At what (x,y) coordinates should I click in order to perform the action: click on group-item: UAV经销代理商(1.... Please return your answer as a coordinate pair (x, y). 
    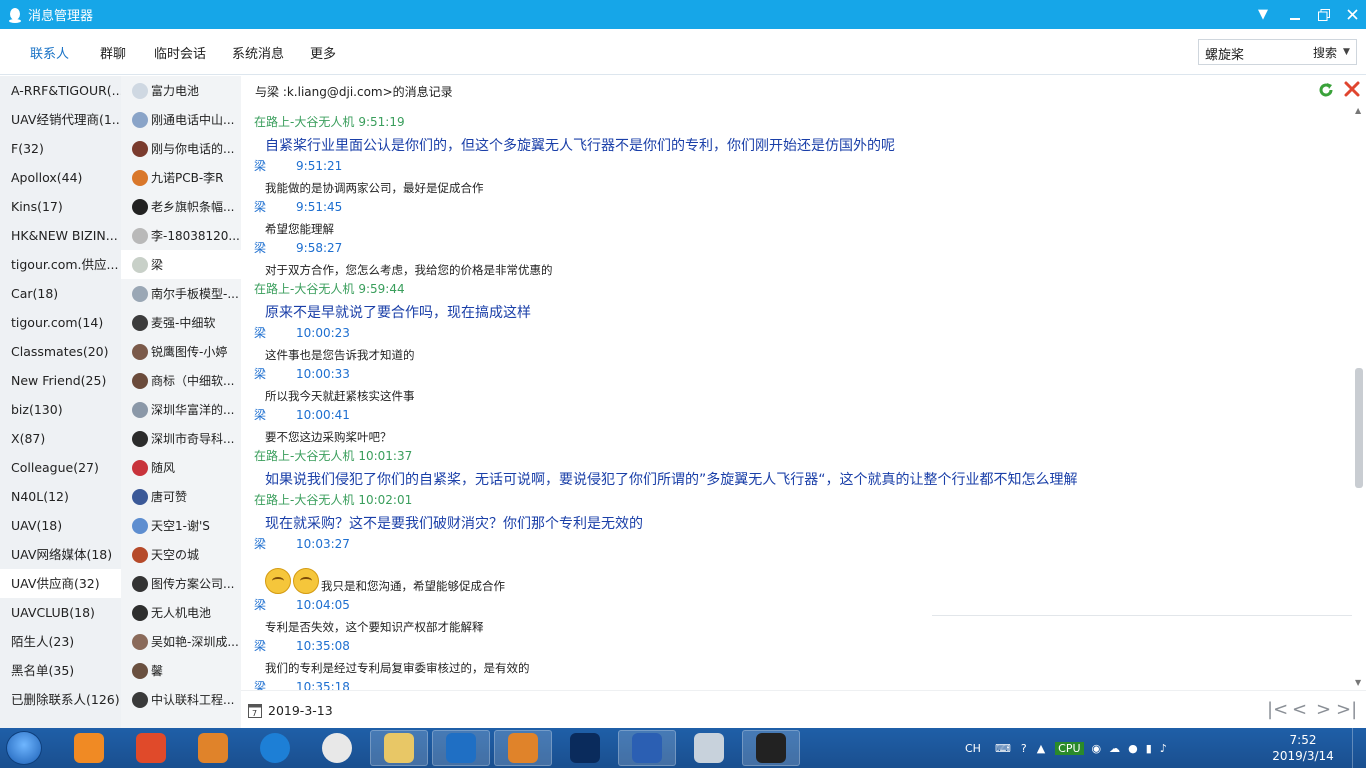
    Looking at the image, I should click on (60, 119).